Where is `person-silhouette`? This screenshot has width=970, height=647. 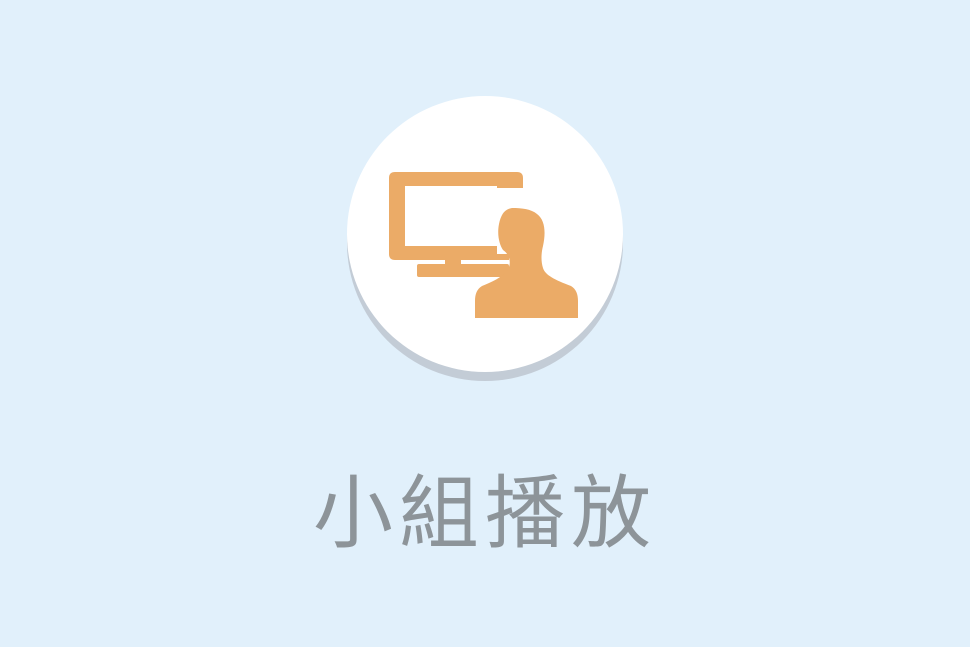
person-silhouette is located at coordinates (526, 263).